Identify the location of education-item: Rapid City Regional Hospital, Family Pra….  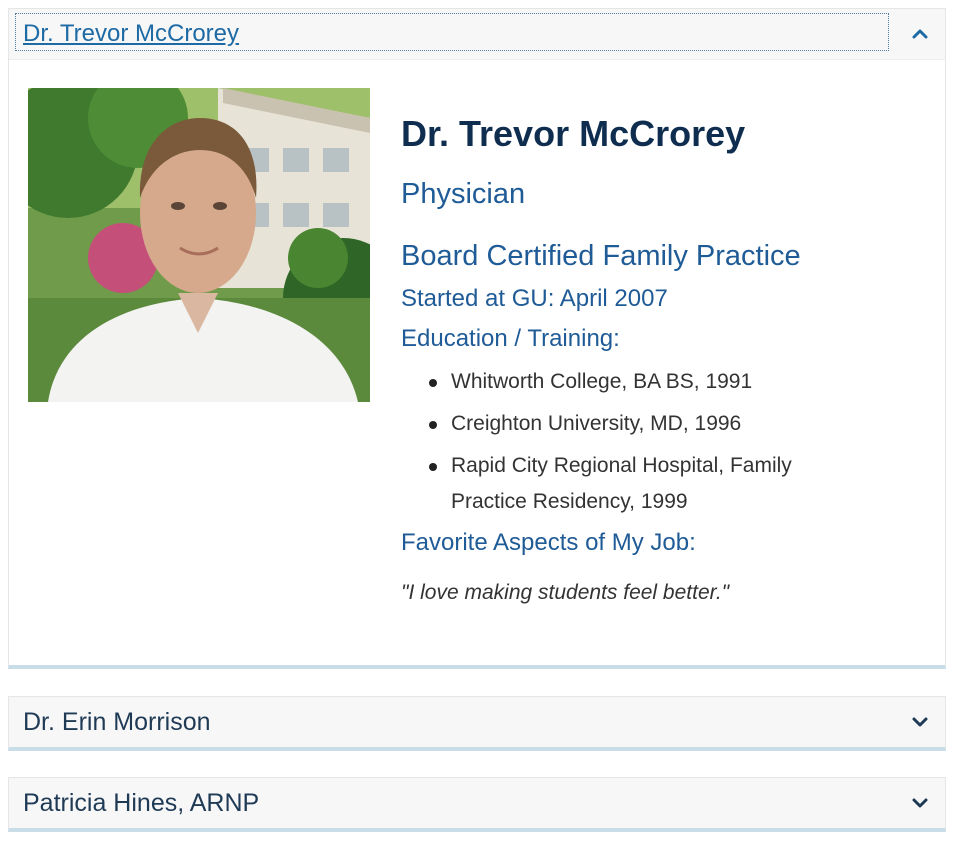
(619, 484).